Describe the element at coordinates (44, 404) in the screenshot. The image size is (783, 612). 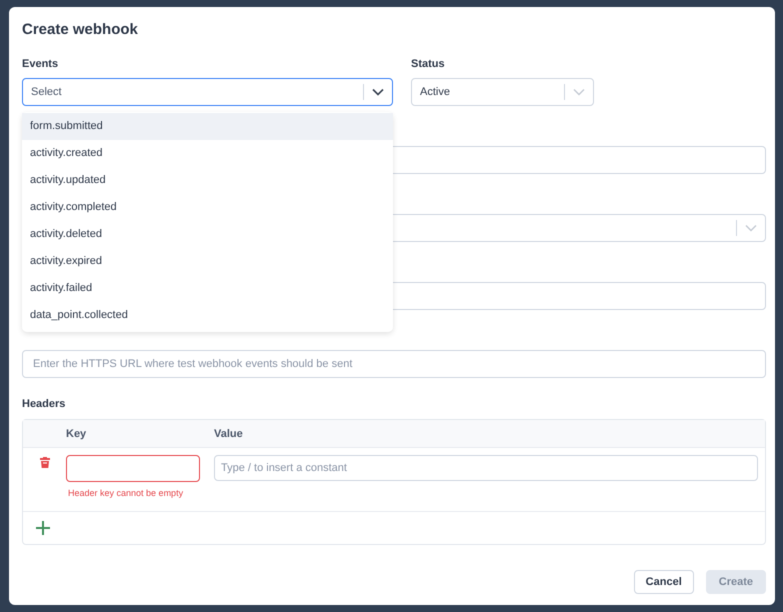
I see `section-label: Headers` at that location.